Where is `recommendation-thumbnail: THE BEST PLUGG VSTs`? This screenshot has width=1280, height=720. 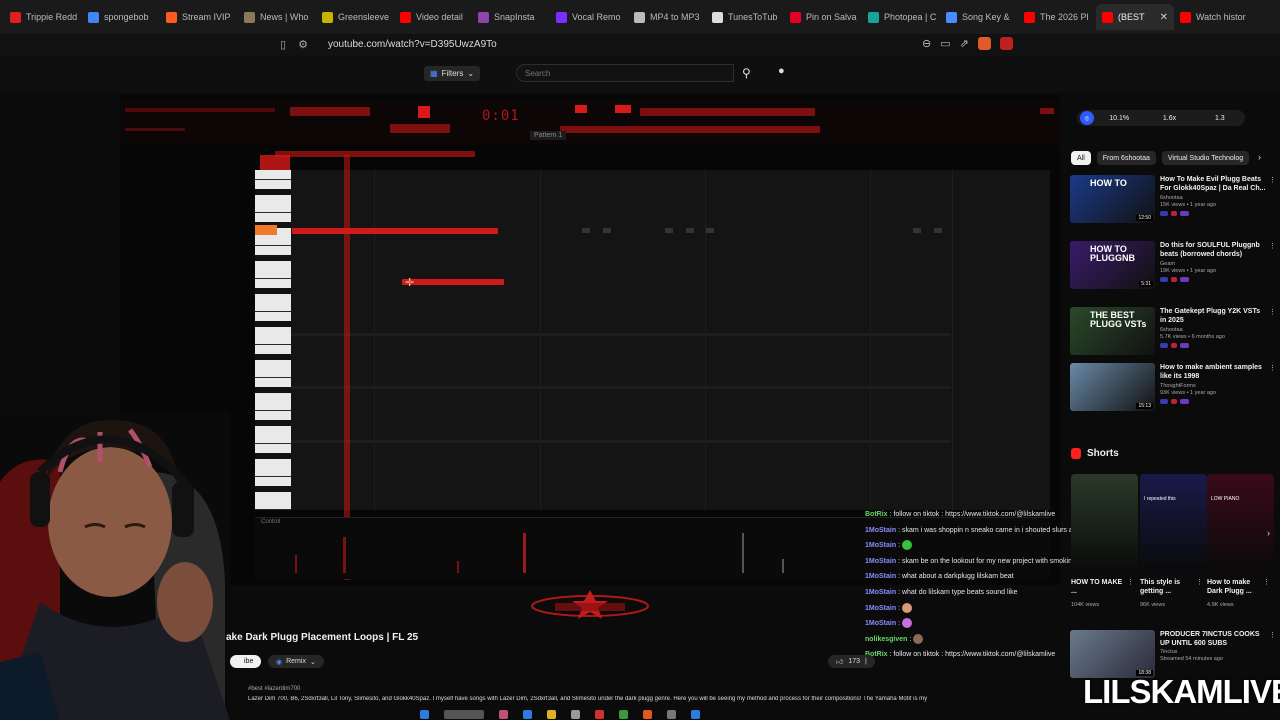 recommendation-thumbnail: THE BEST PLUGG VSTs is located at coordinates (1112, 331).